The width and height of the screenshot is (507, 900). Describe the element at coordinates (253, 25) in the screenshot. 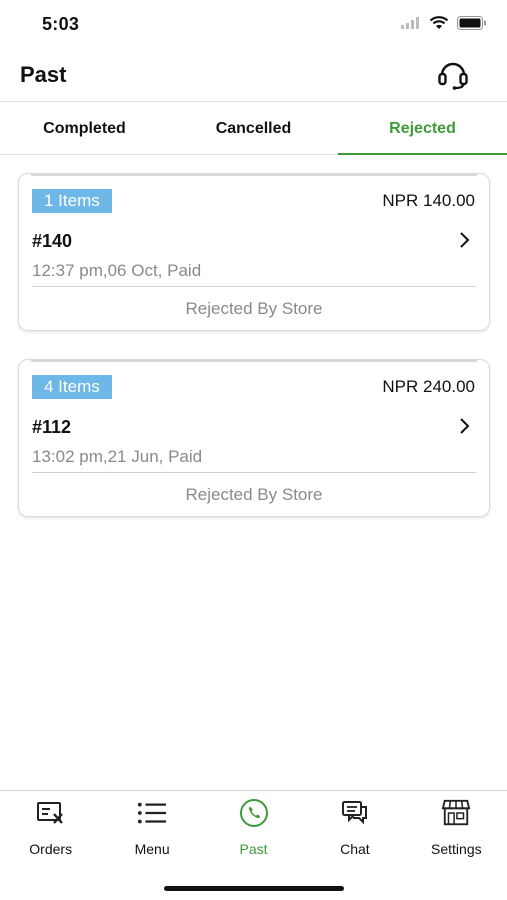

I see `status-bar: 5:03` at that location.